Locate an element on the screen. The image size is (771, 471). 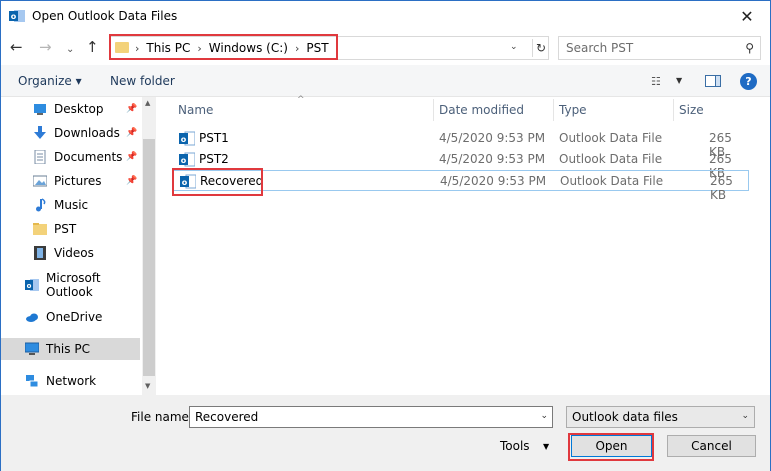
view-options-icon: ☷ is located at coordinates (656, 81).